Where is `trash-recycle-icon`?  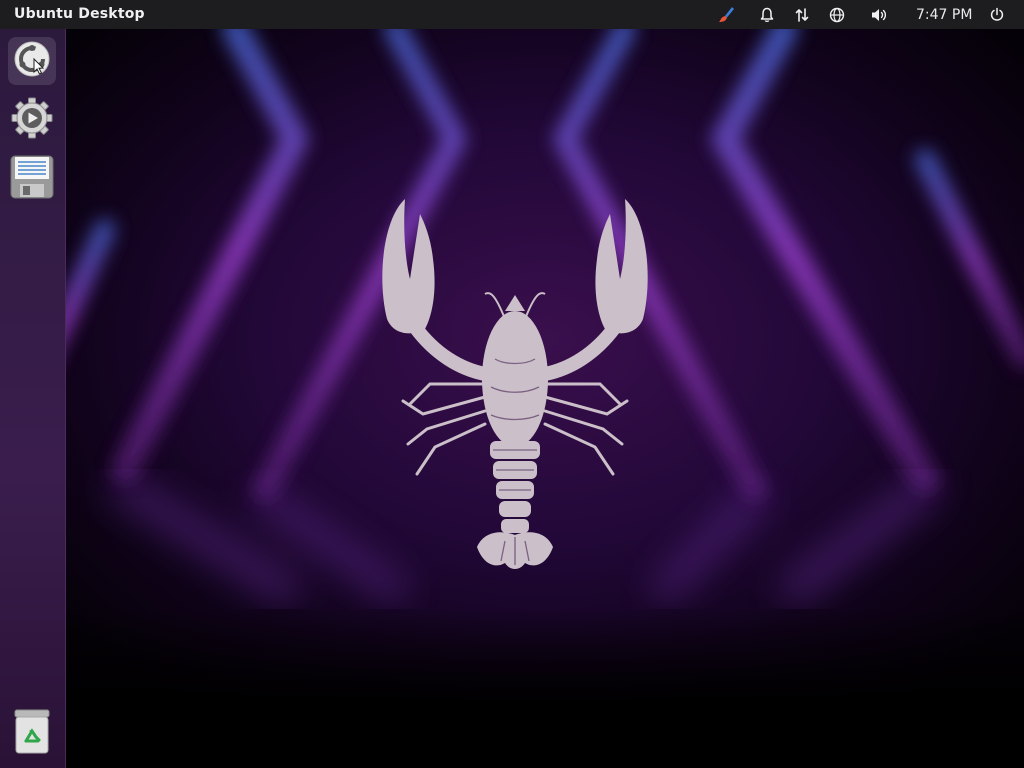
trash-recycle-icon is located at coordinates (32, 734).